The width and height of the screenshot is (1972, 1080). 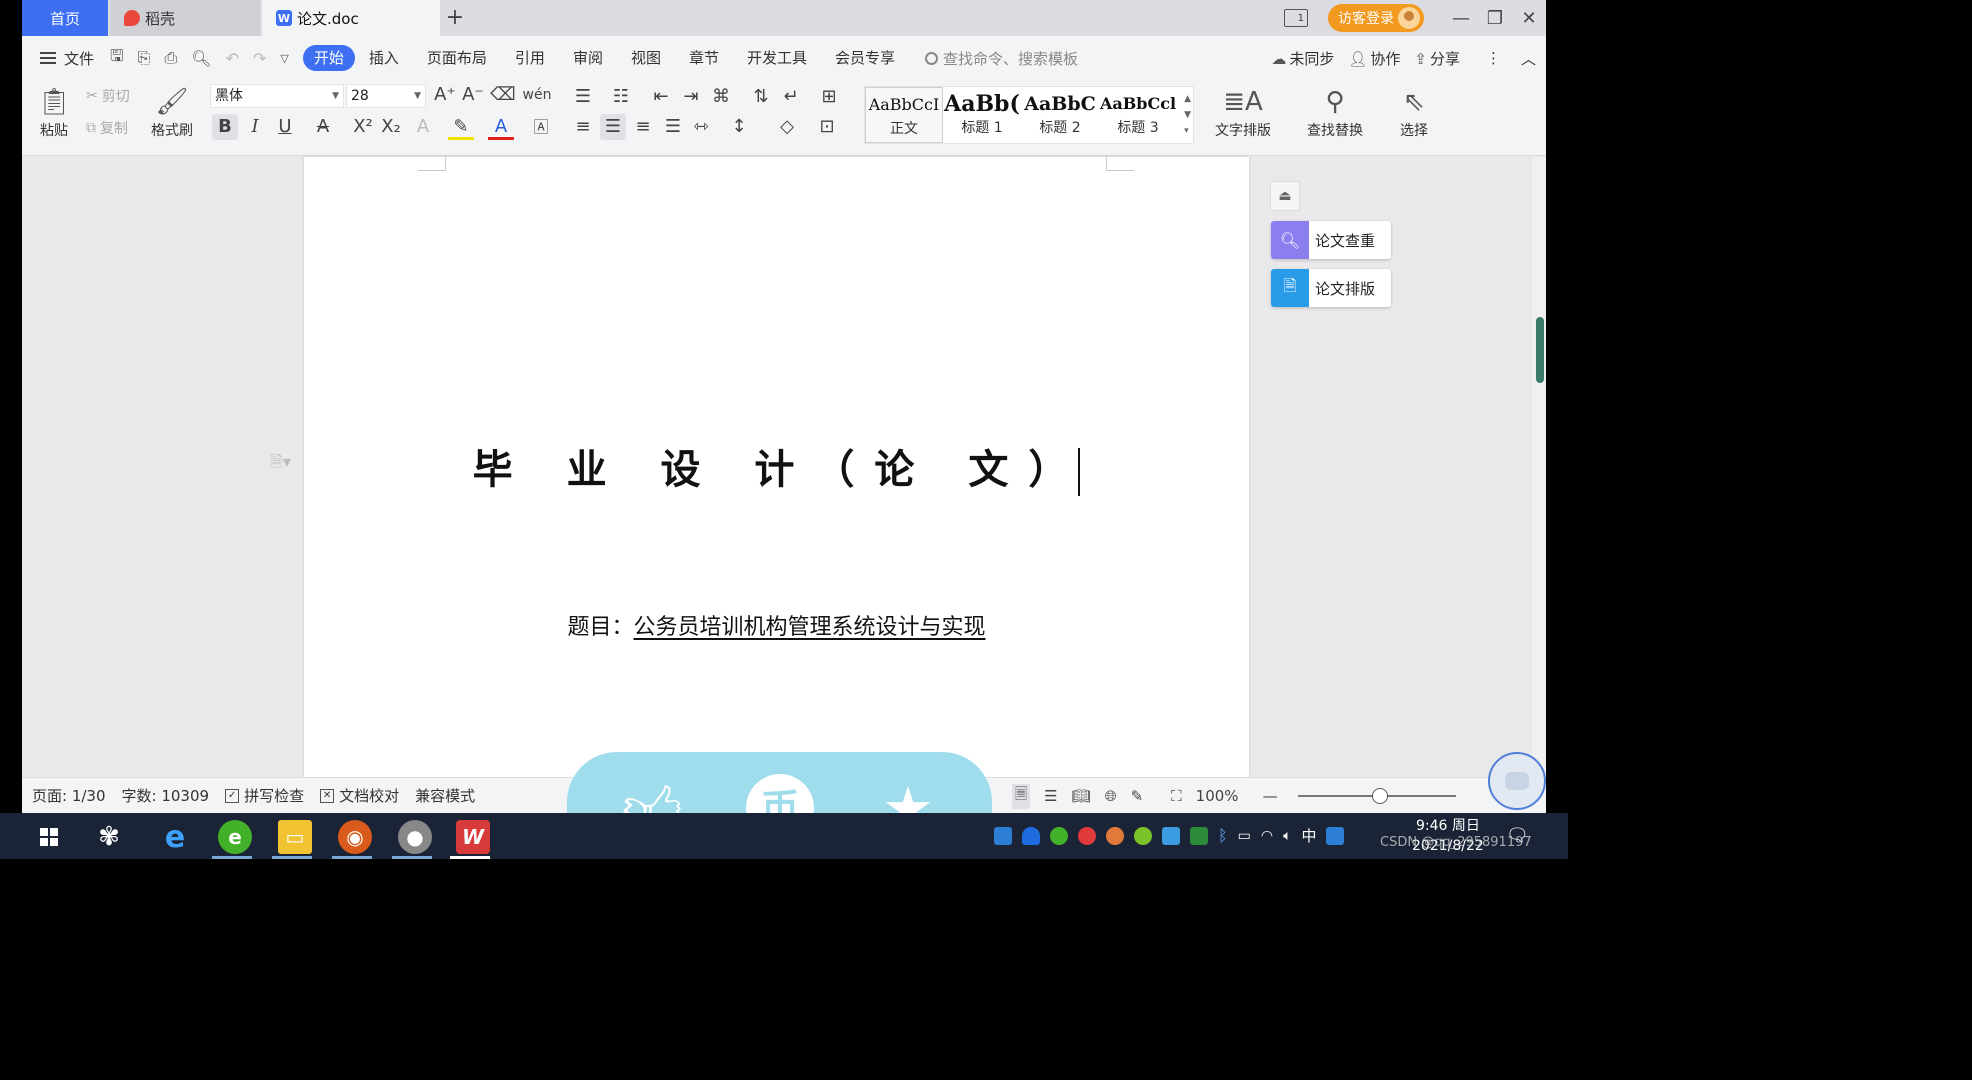 I want to click on wifi-icon: ◠, so click(x=1267, y=836).